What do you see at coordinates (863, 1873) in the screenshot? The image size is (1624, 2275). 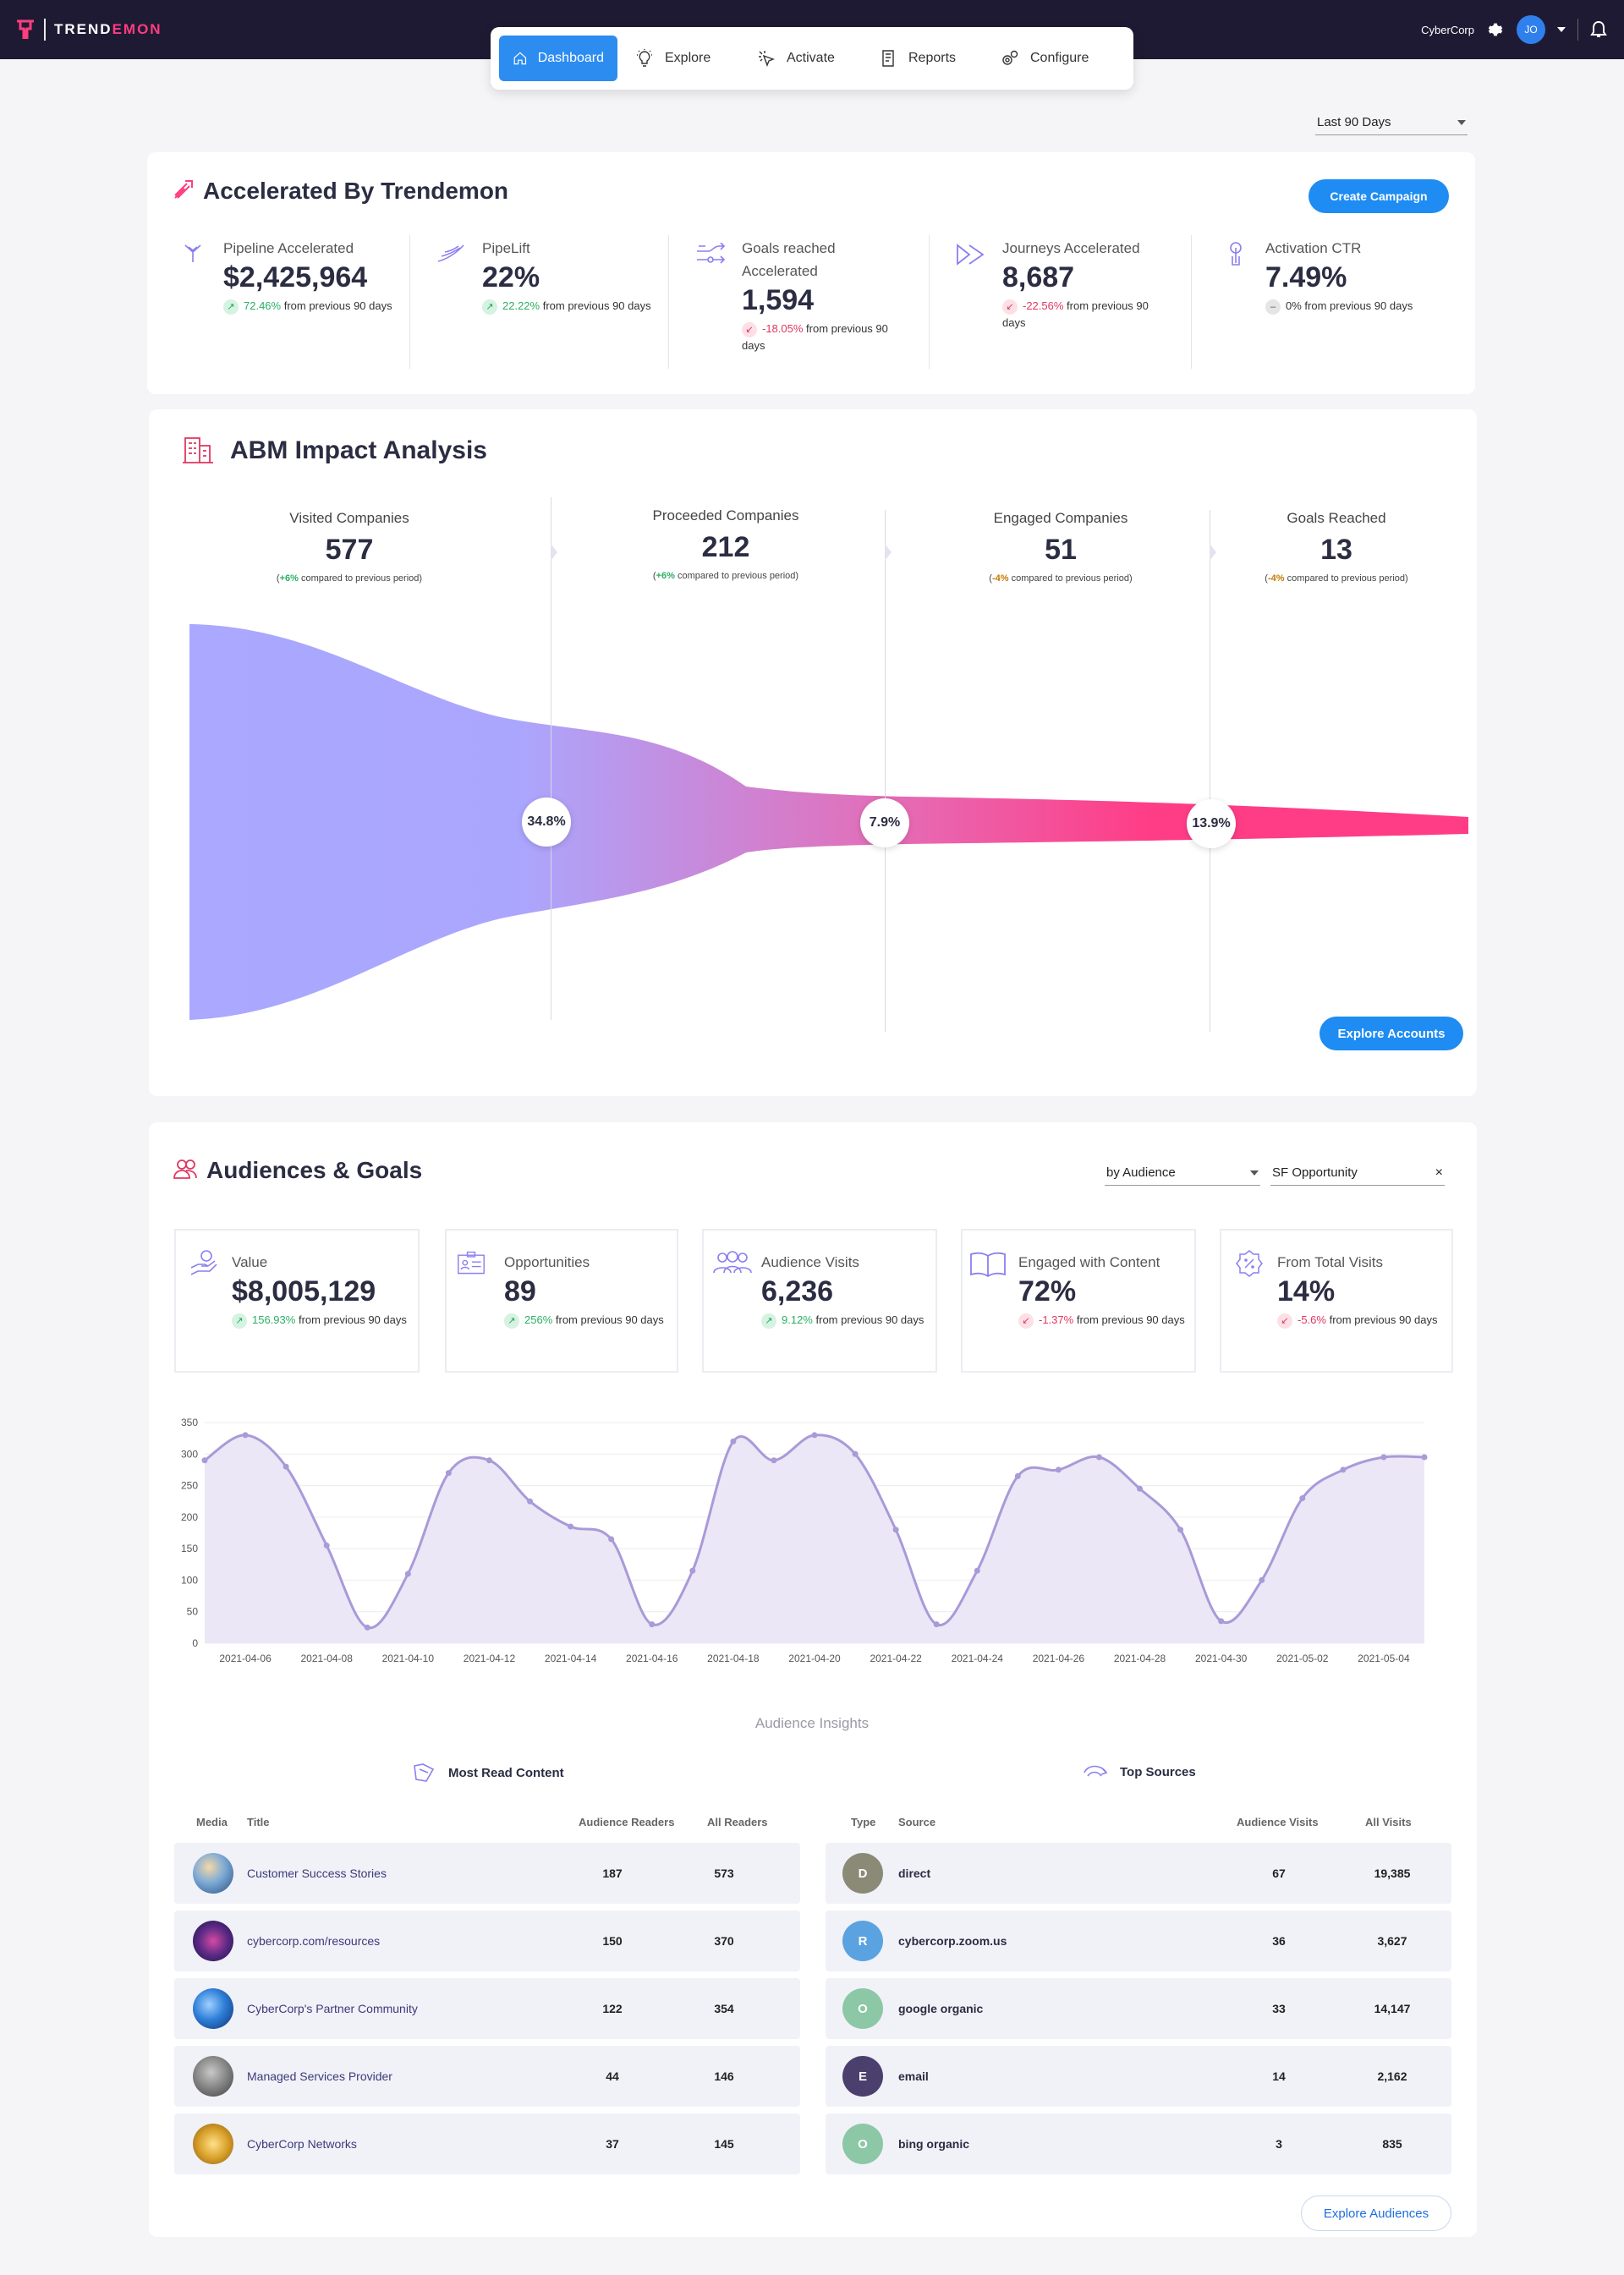 I see `type-cell: D` at bounding box center [863, 1873].